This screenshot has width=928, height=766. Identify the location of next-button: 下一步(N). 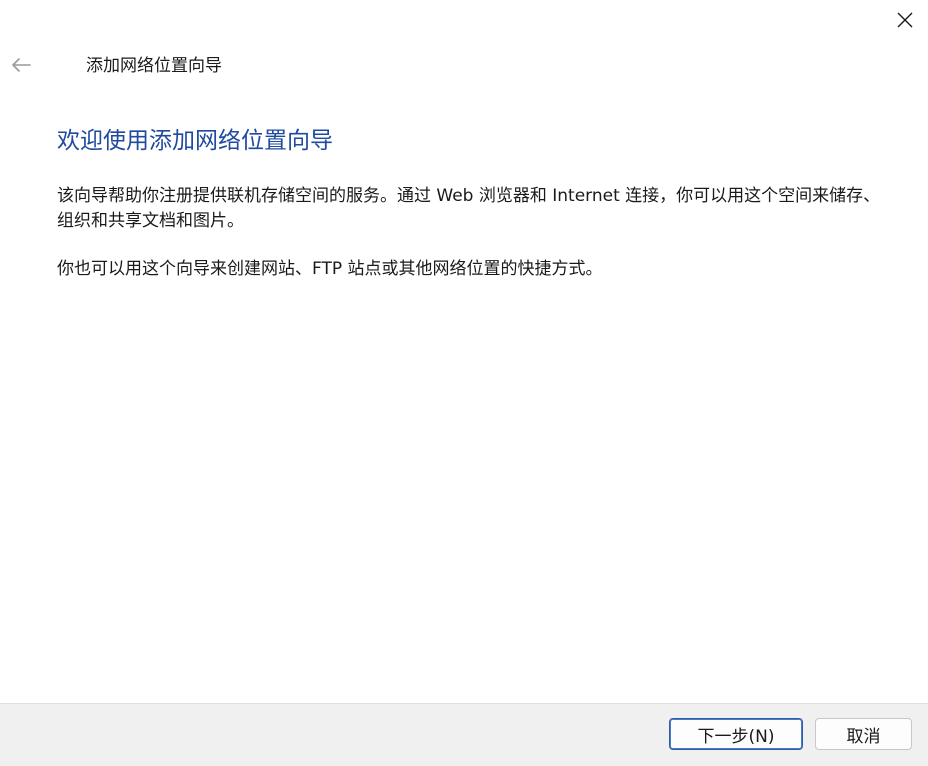
(736, 734).